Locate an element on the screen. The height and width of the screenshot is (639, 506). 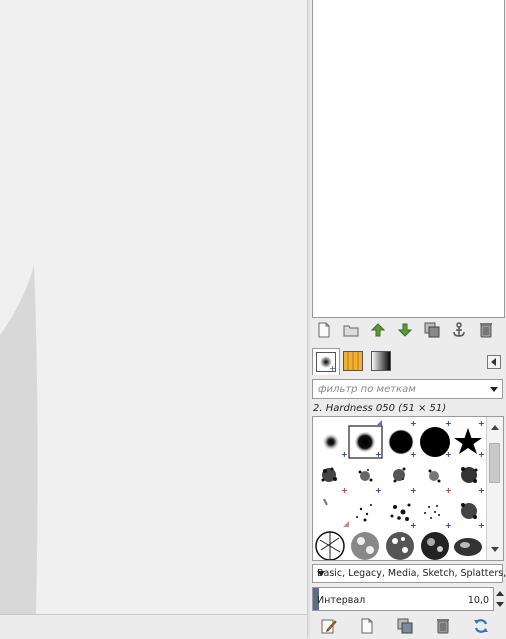
duplicate-layer-icon is located at coordinates (431, 330).